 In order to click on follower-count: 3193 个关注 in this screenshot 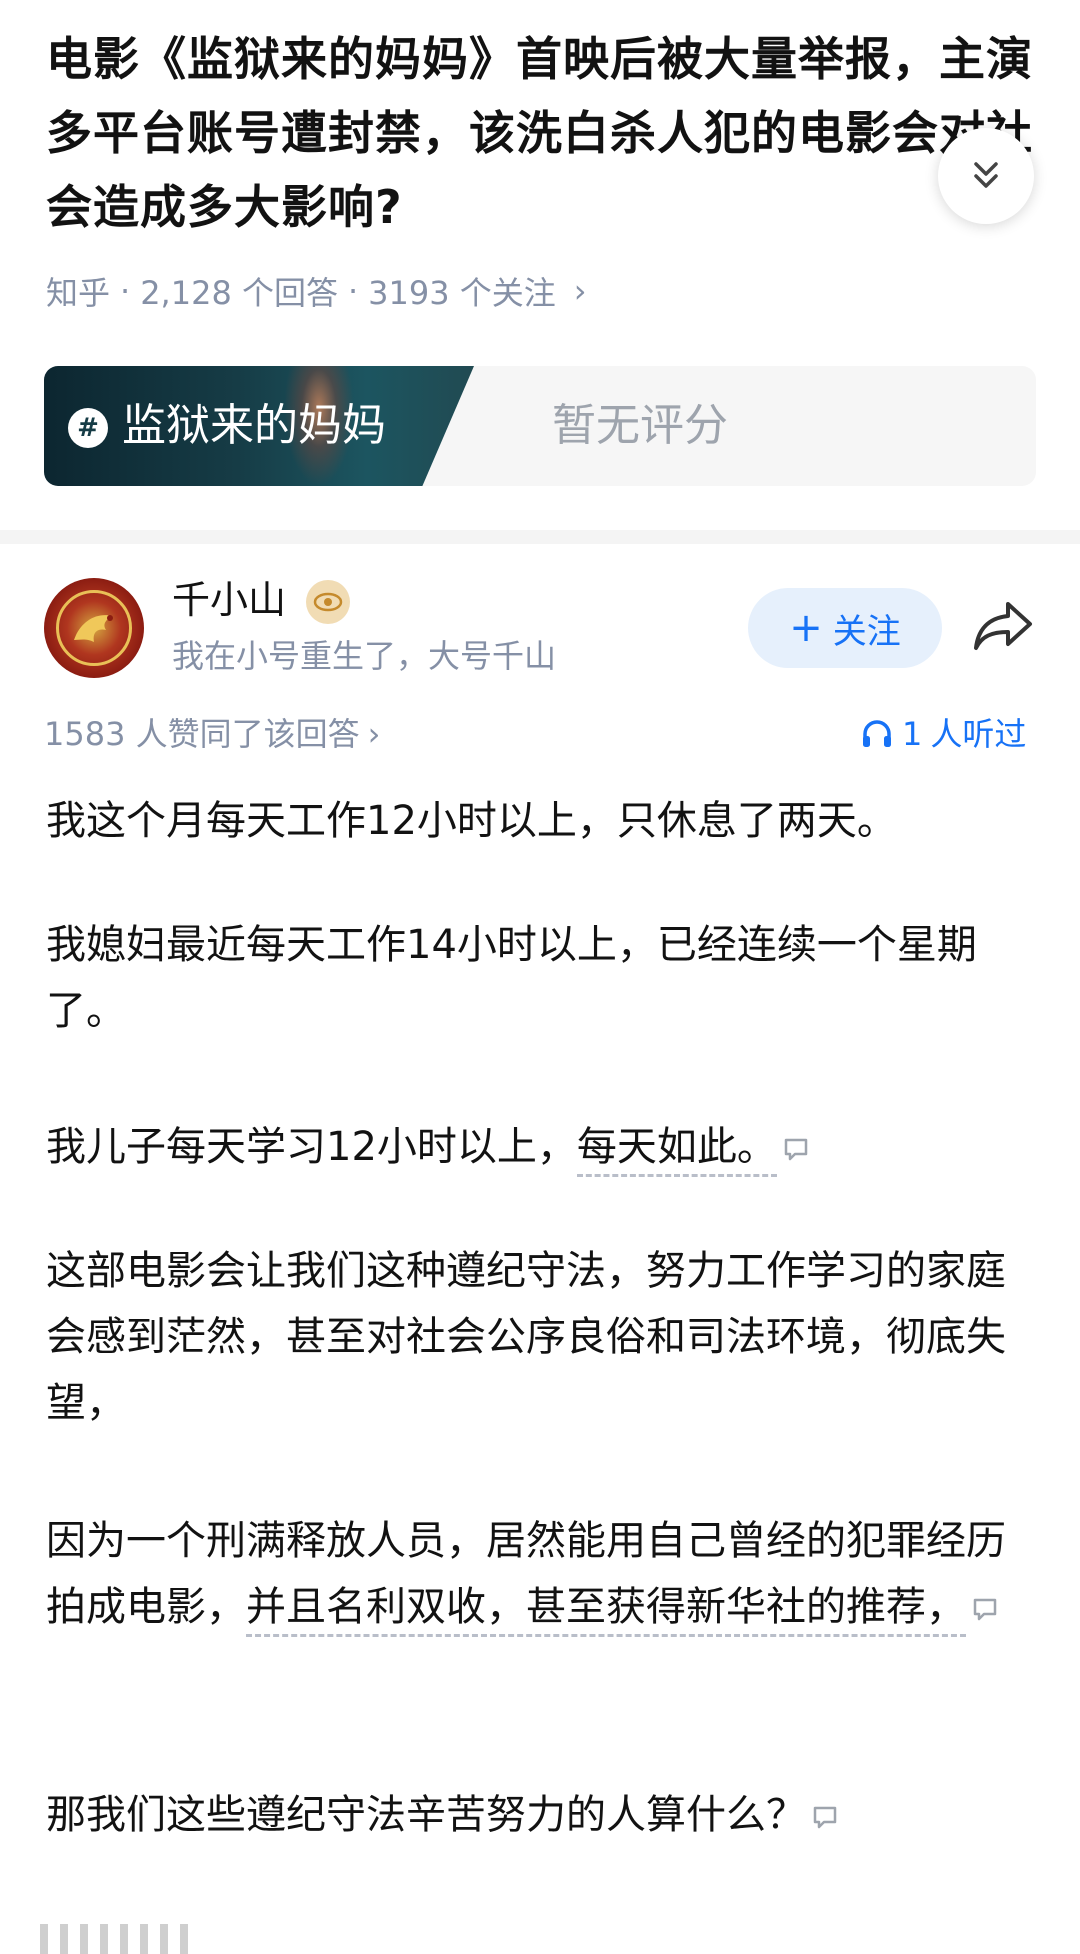, I will do `click(462, 293)`.